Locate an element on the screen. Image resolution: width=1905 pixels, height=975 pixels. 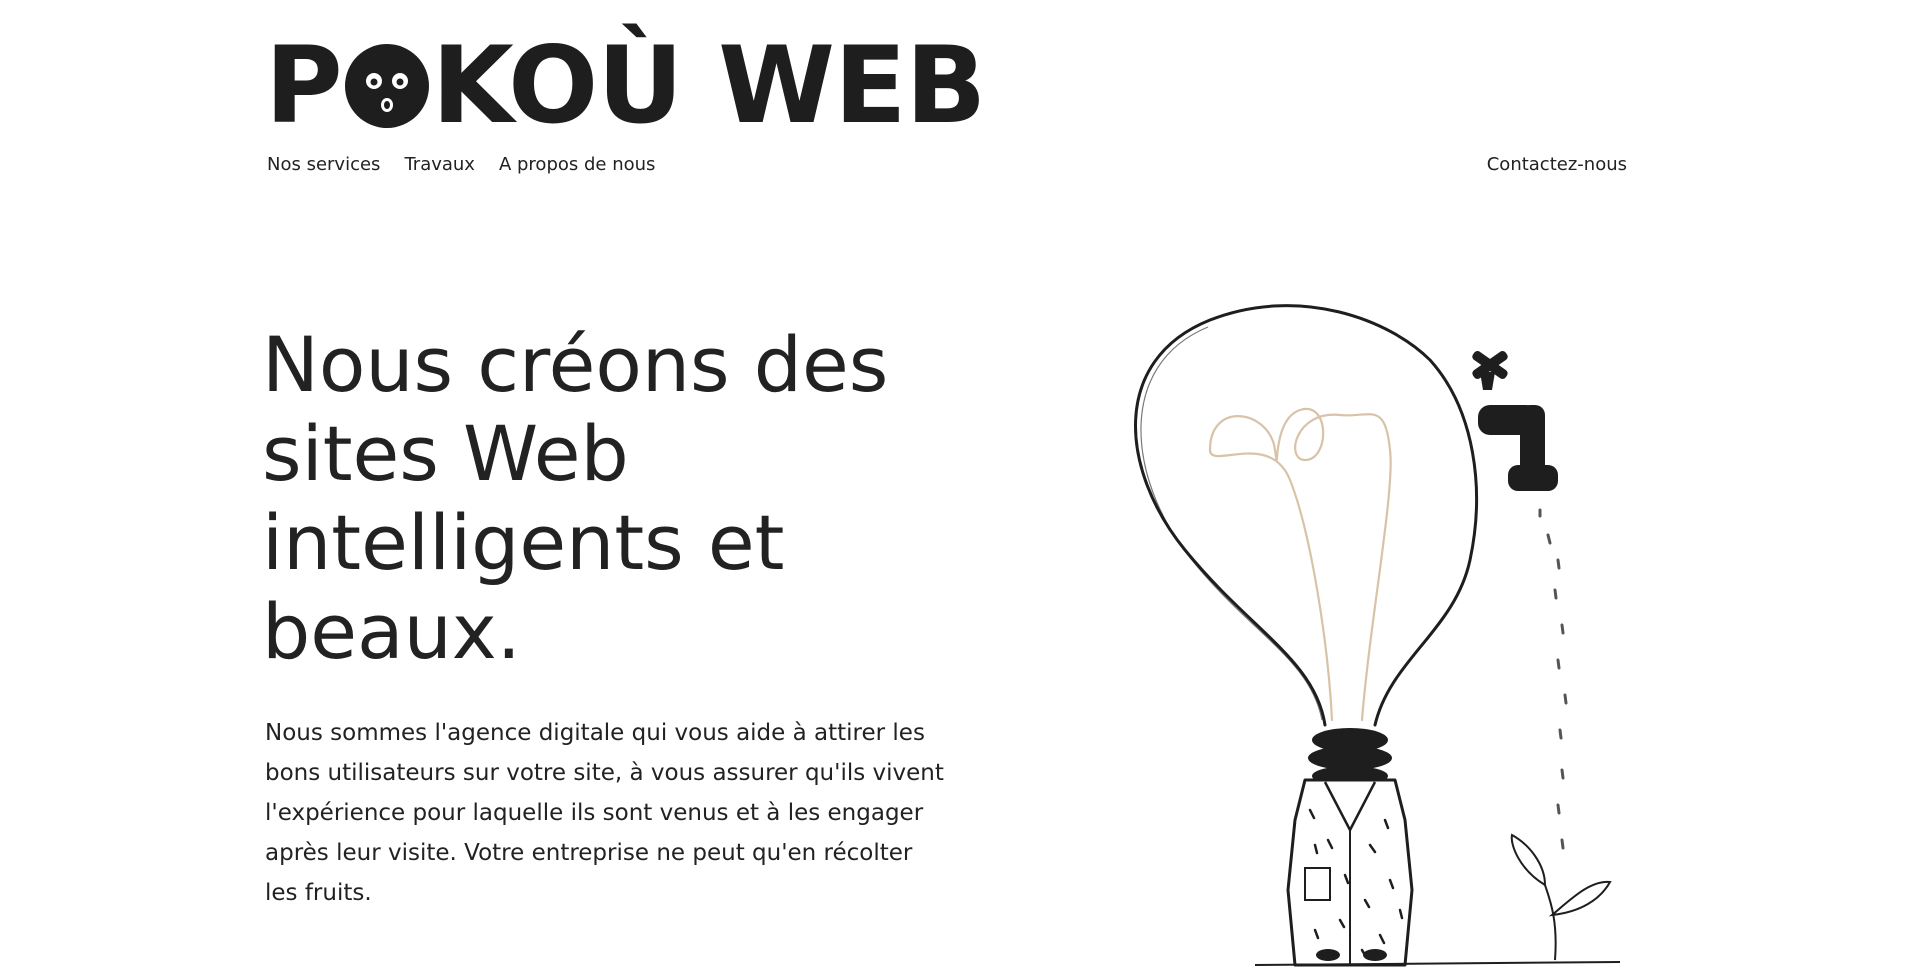
logo-link: P KOÙ WEB is located at coordinates (626, 85).